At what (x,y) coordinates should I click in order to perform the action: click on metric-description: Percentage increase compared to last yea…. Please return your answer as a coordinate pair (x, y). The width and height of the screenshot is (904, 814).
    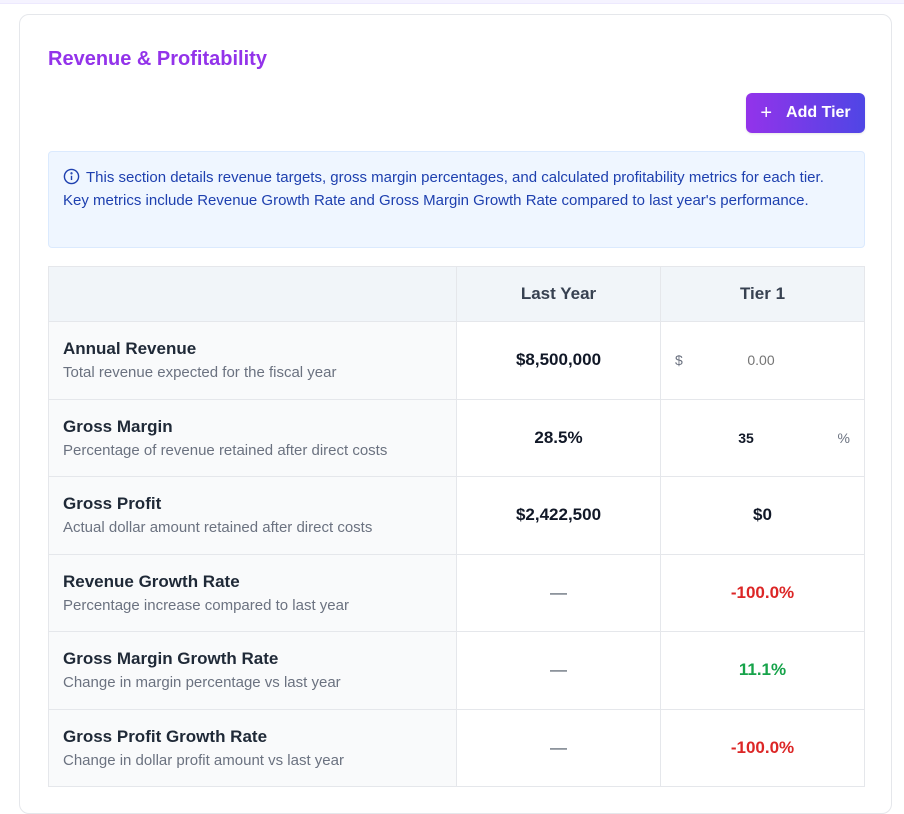
    Looking at the image, I should click on (206, 605).